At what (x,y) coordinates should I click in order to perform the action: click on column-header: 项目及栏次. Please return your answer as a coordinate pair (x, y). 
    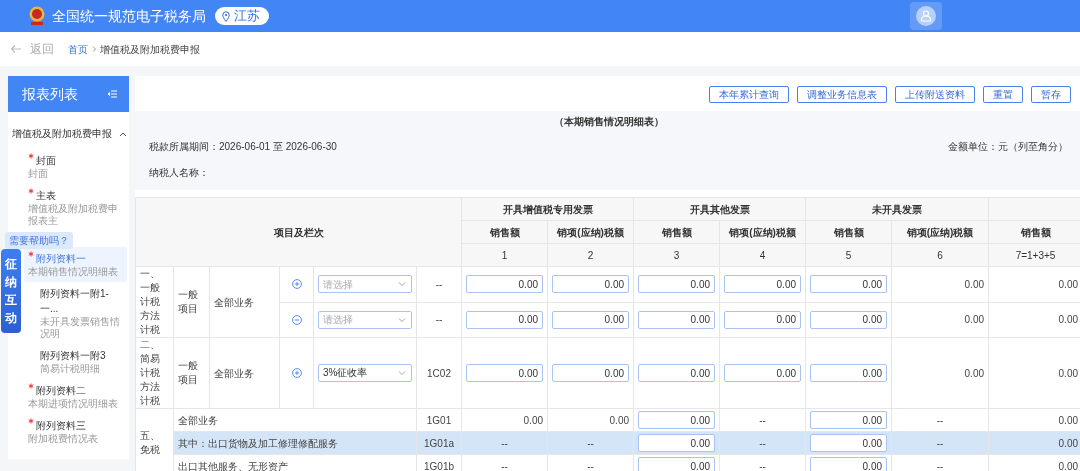
    Looking at the image, I should click on (298, 232).